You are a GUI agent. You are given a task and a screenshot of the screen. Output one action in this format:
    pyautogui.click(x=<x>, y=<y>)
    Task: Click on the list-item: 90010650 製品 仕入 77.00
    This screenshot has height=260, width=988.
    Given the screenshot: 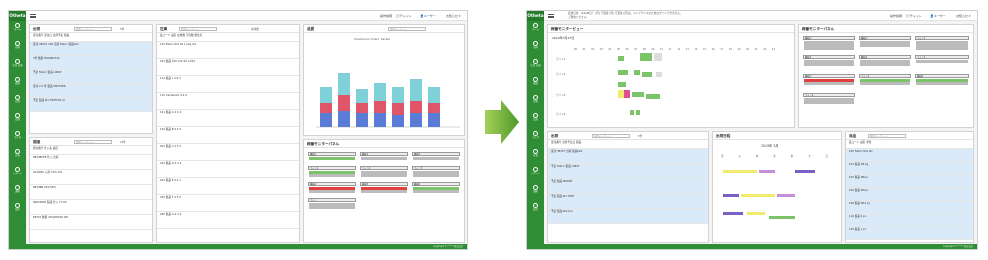 What is the action you would take?
    pyautogui.click(x=91, y=207)
    